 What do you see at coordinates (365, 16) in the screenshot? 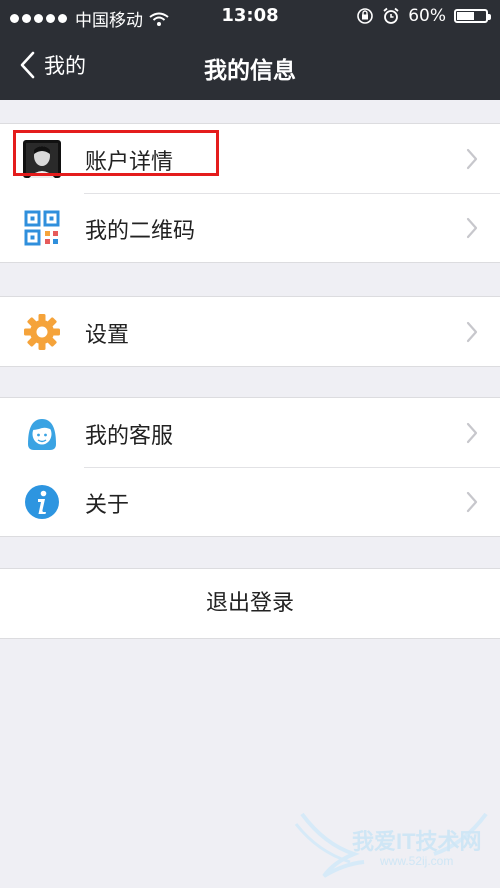
I see `orientation-lock-icon` at bounding box center [365, 16].